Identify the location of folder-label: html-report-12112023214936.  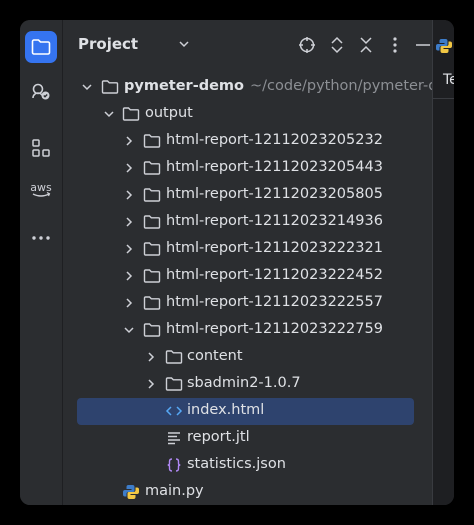
(274, 221).